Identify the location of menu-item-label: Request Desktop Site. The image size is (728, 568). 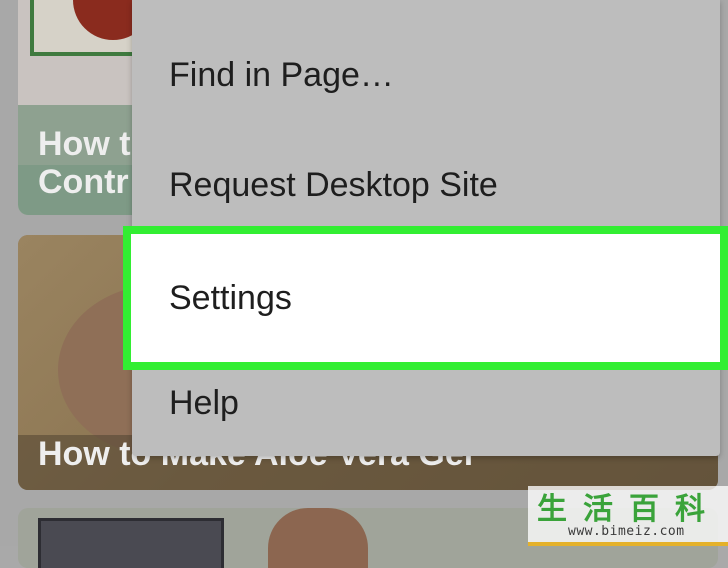
(333, 184).